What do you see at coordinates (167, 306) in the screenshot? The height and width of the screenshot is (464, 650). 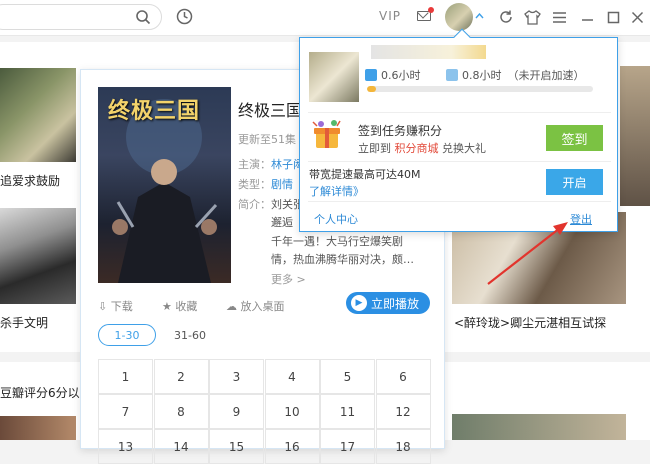 I see `star-icon: ★` at bounding box center [167, 306].